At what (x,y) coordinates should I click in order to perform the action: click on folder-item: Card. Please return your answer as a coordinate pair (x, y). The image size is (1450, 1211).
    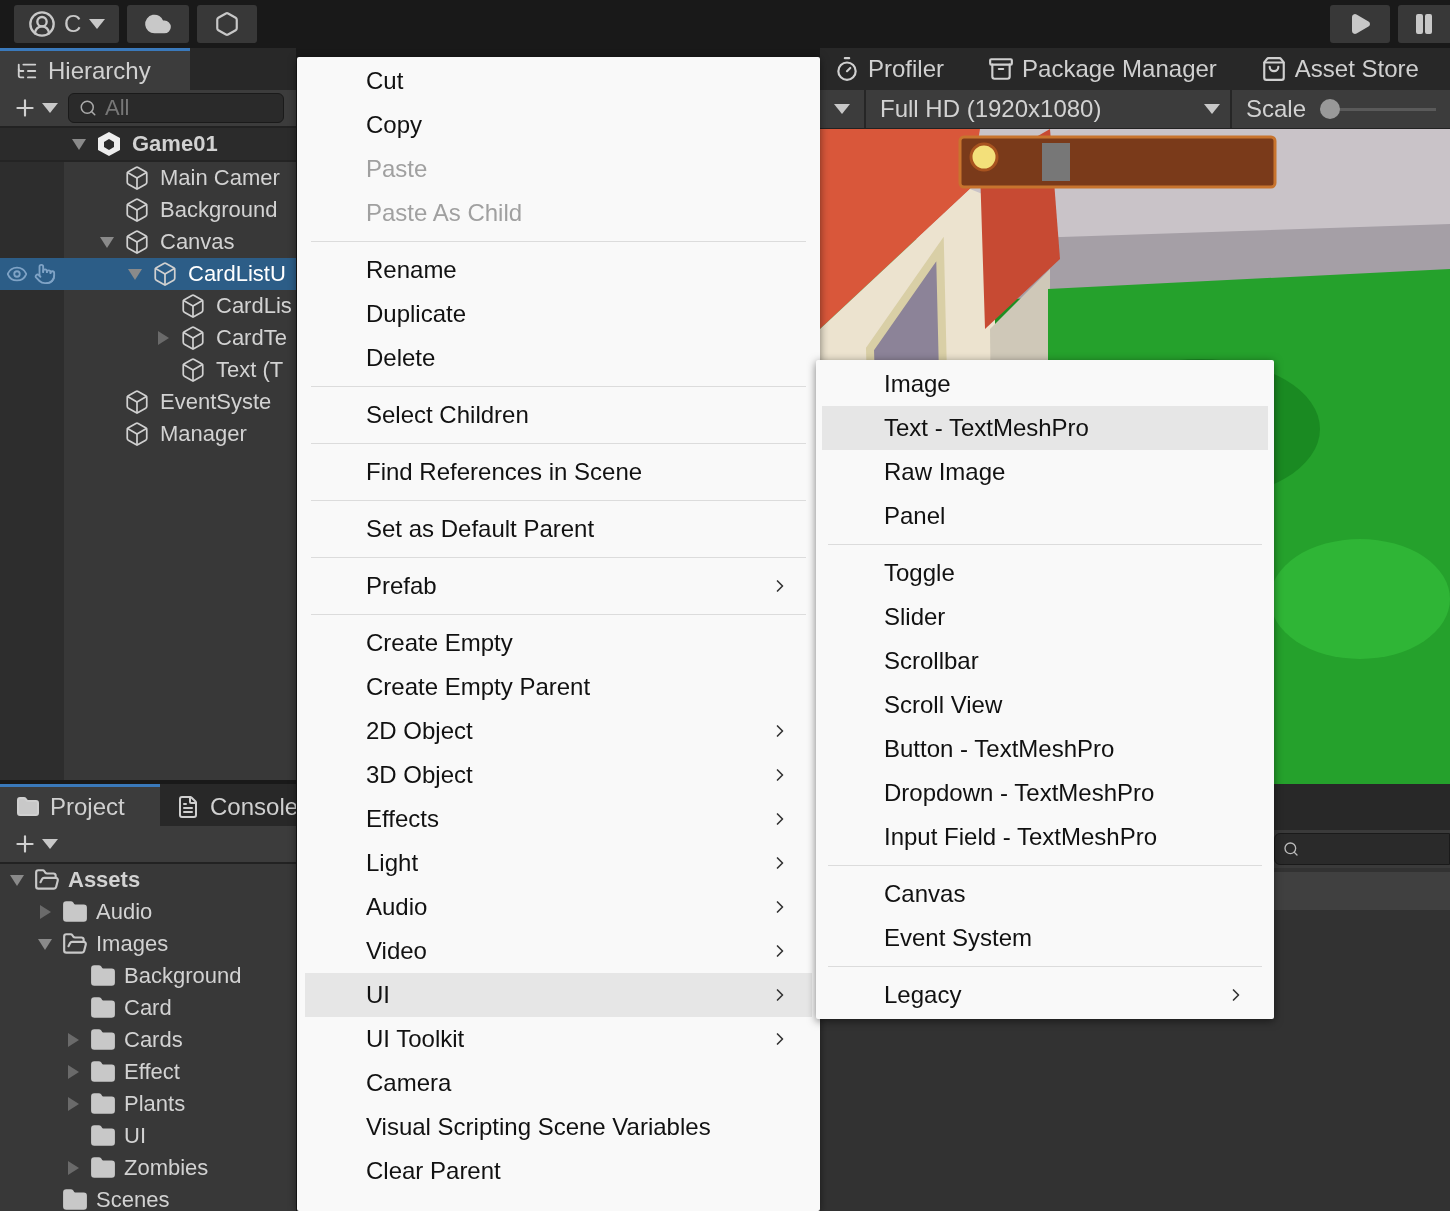
    Looking at the image, I should click on (148, 1008).